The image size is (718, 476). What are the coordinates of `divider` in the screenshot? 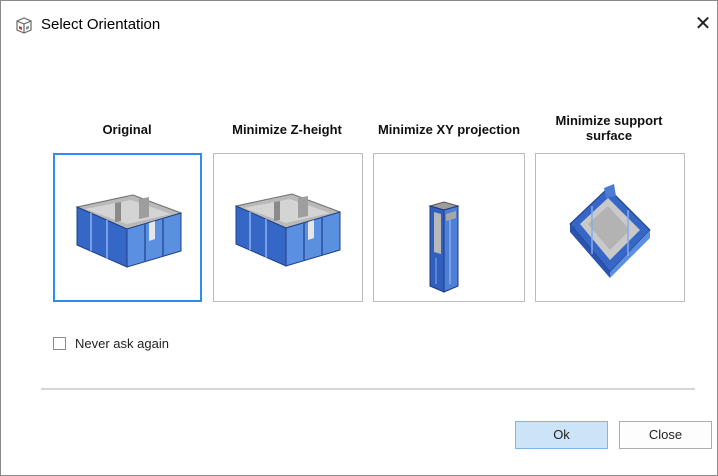 It's located at (368, 389).